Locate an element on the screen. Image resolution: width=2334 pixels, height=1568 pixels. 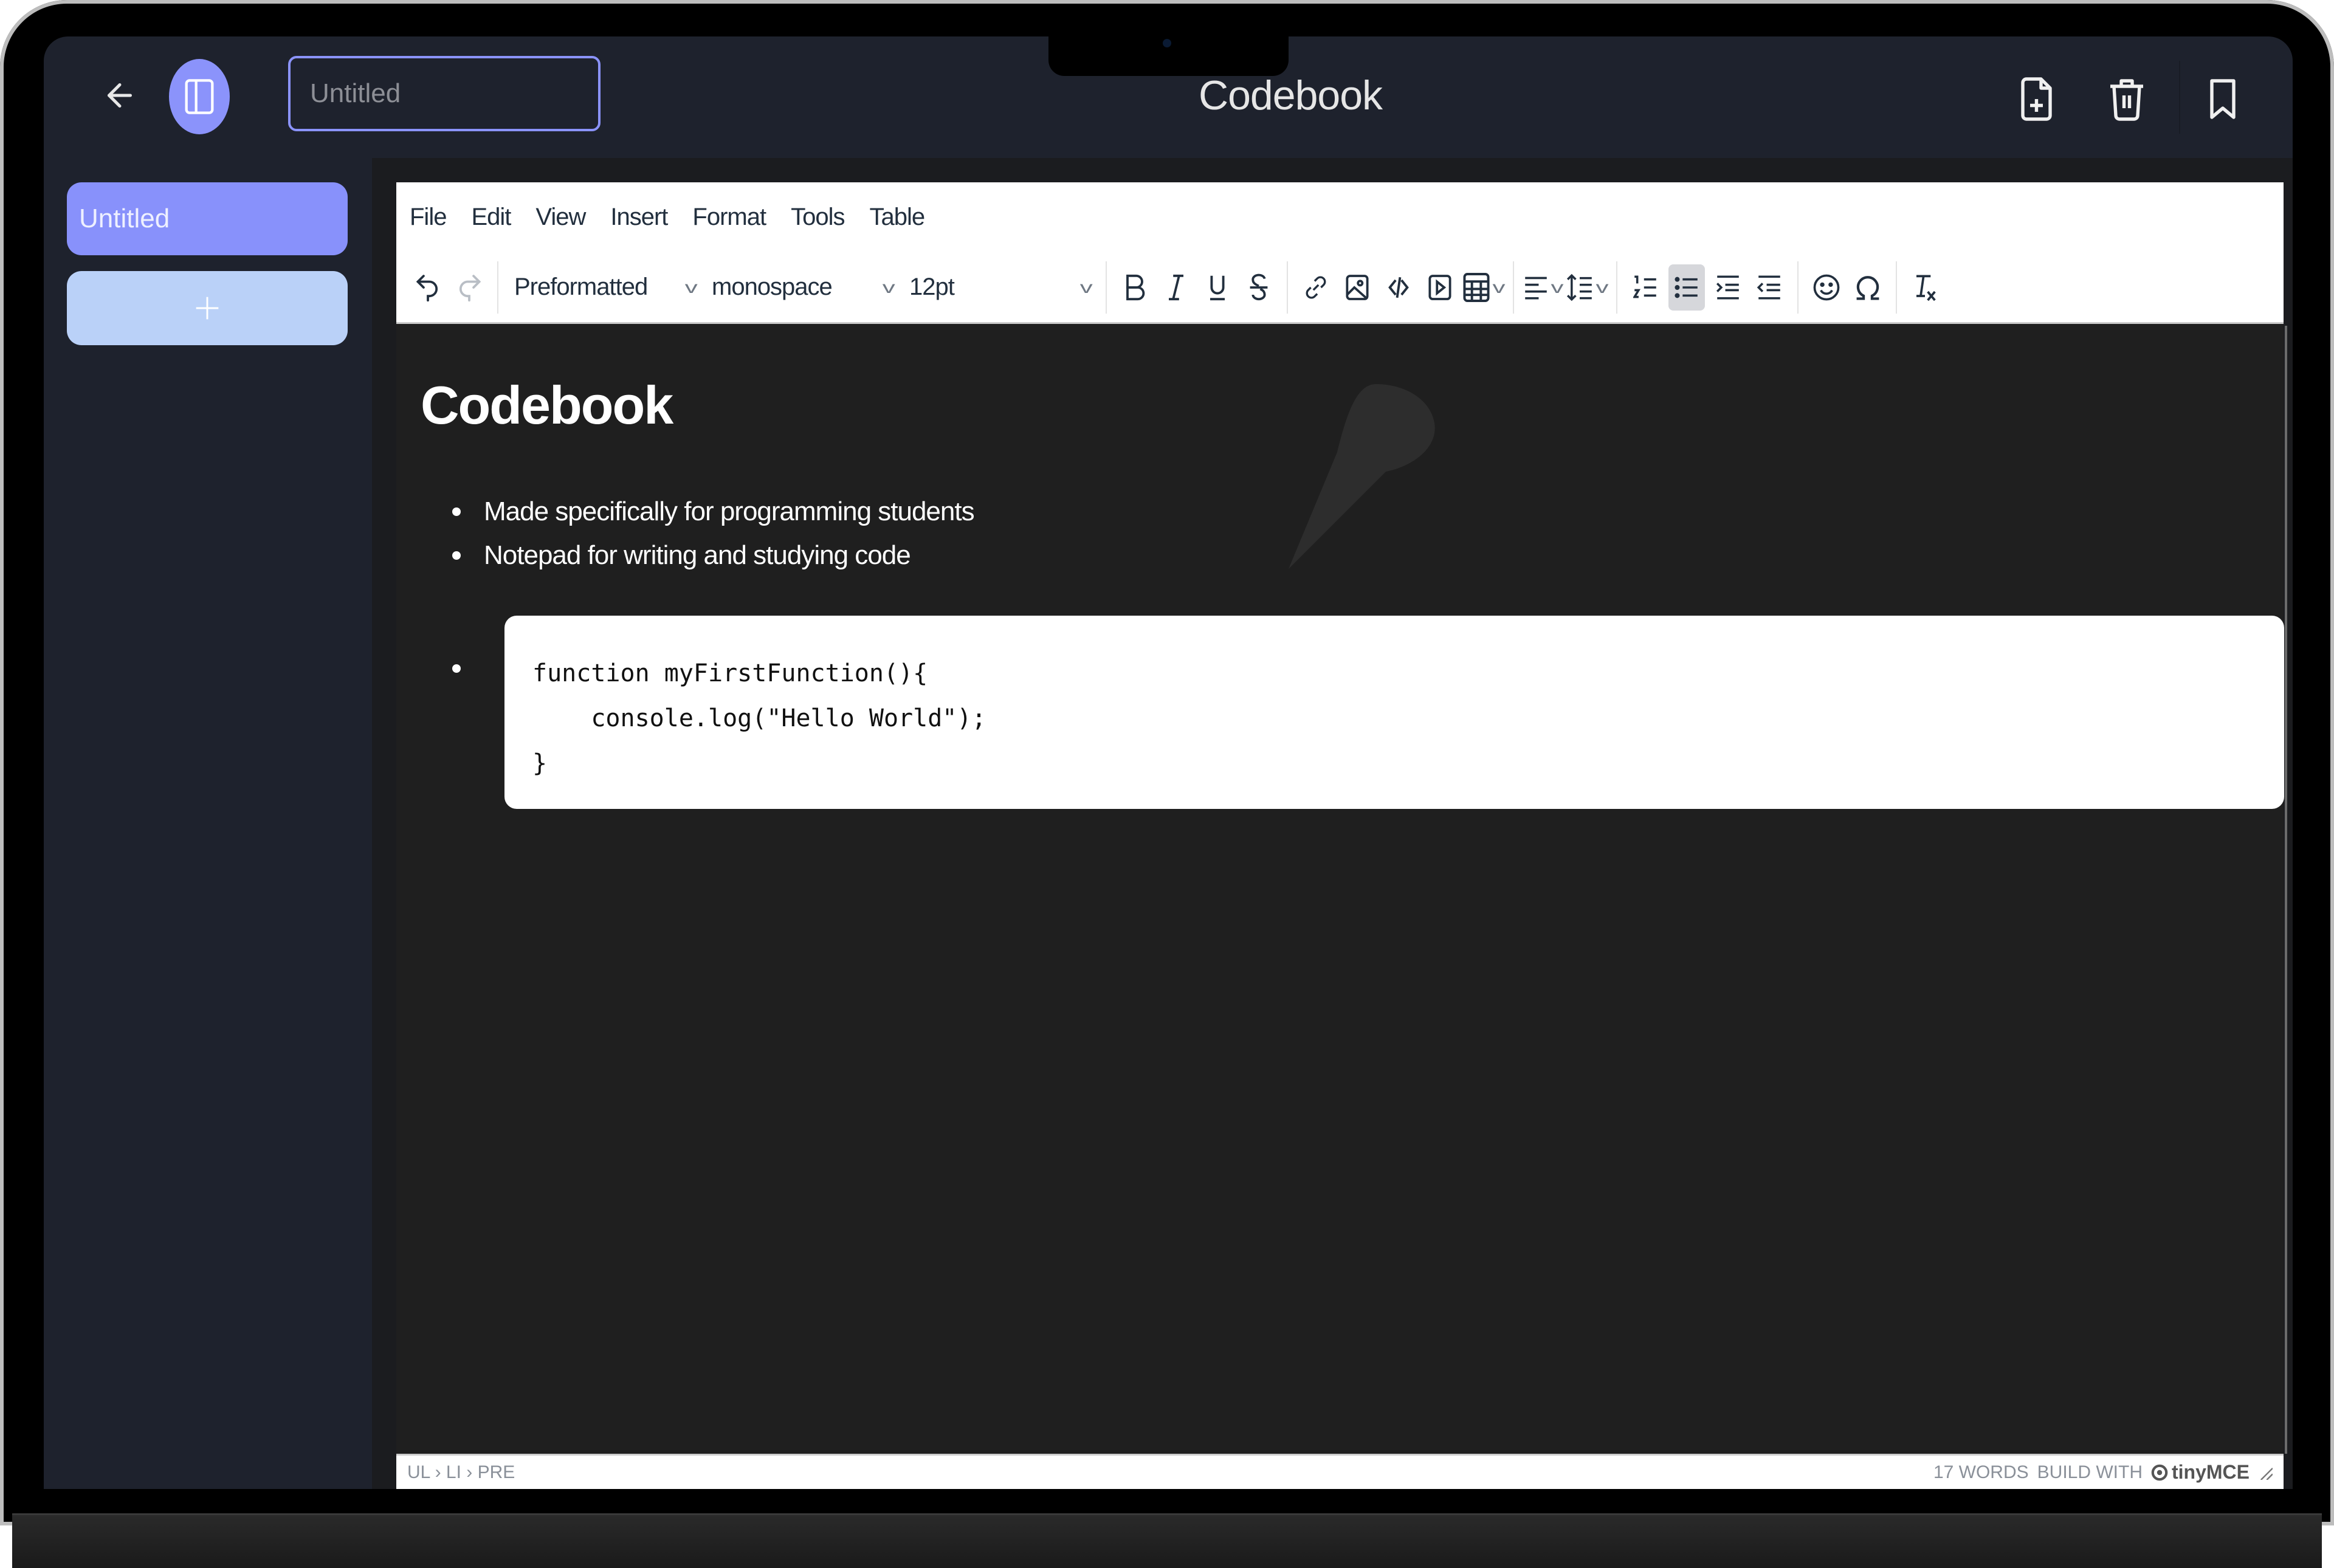
document-heading: Codebook is located at coordinates (547, 405).